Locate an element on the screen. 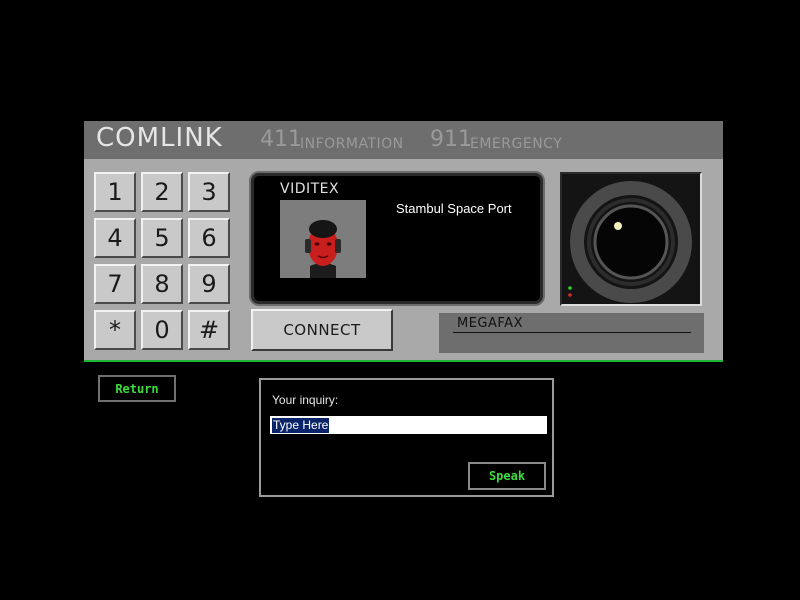 The height and width of the screenshot is (600, 800). megafax-slot: MEGAFAX is located at coordinates (571, 333).